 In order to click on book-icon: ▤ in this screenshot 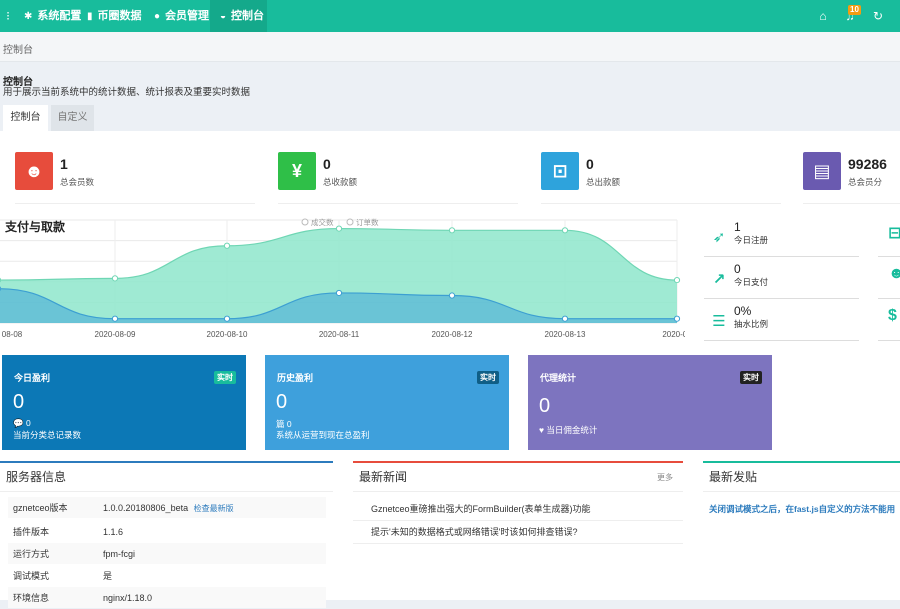, I will do `click(822, 171)`.